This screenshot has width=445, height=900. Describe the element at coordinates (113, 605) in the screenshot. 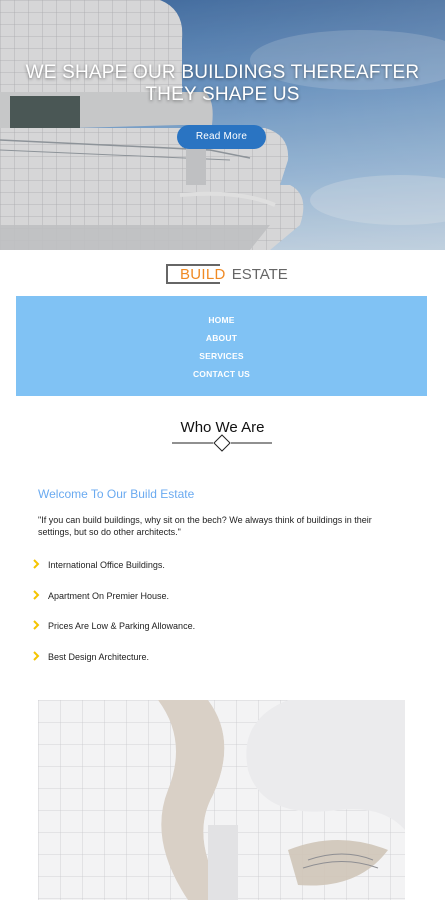

I see `list-item: Apartment On Premier House.` at that location.